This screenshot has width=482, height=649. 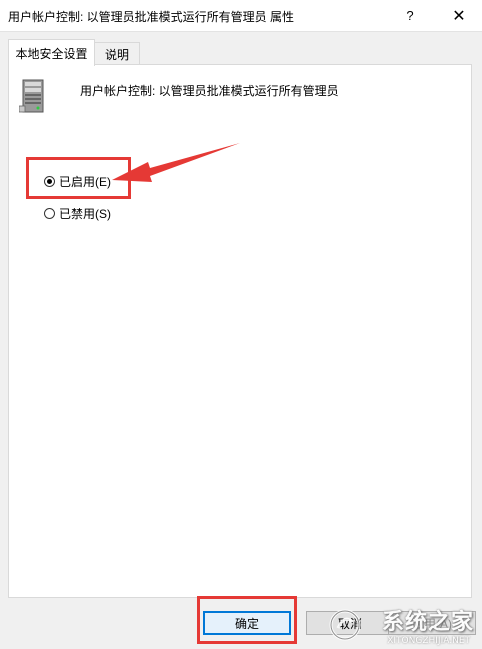 I want to click on title-bar: 用户帐户控制: 以管理员批准模式运行所有管理员 属性 ? ✕, so click(x=241, y=16).